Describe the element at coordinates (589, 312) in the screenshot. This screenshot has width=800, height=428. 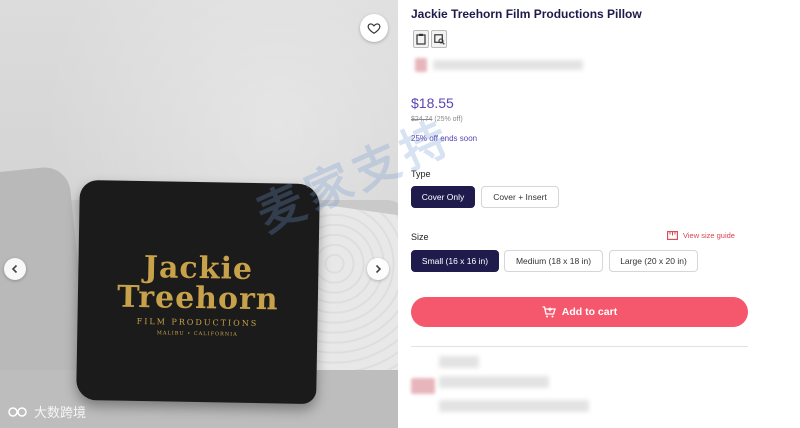
I see `add-to-cart-label: Add to cart` at that location.